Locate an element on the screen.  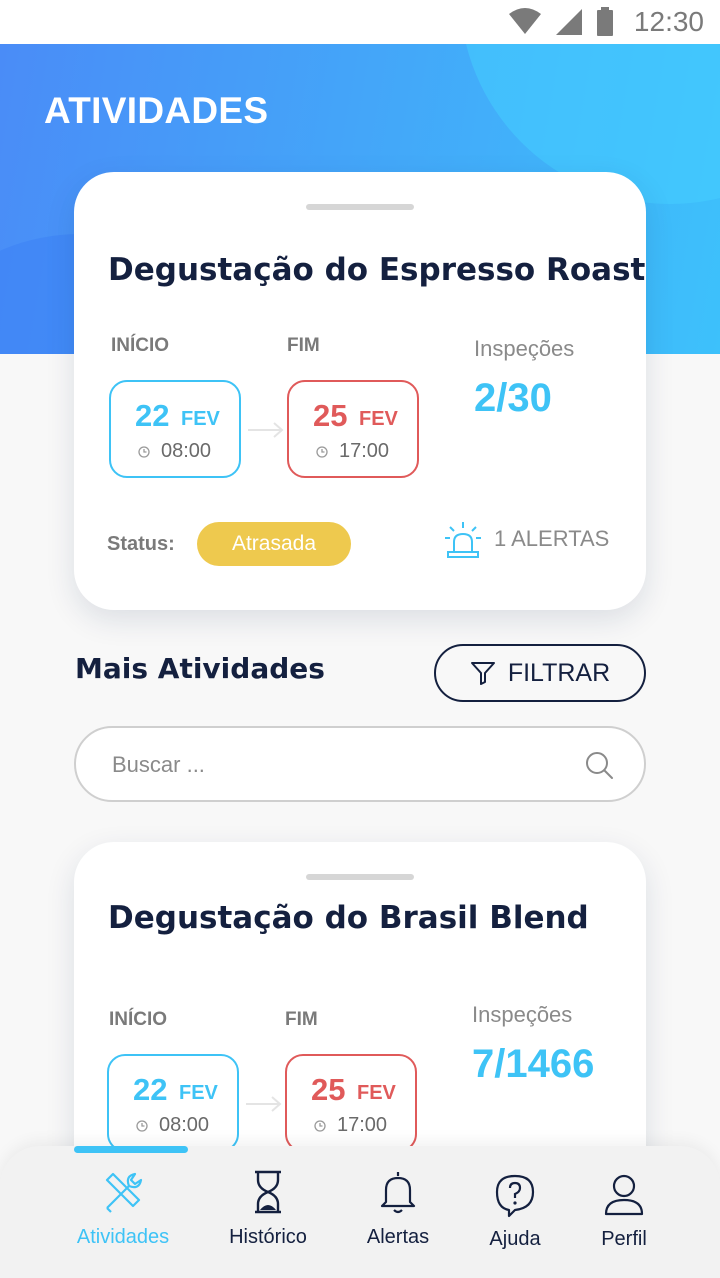
nav-item-perfil: Perfil is located at coordinates (624, 1220).